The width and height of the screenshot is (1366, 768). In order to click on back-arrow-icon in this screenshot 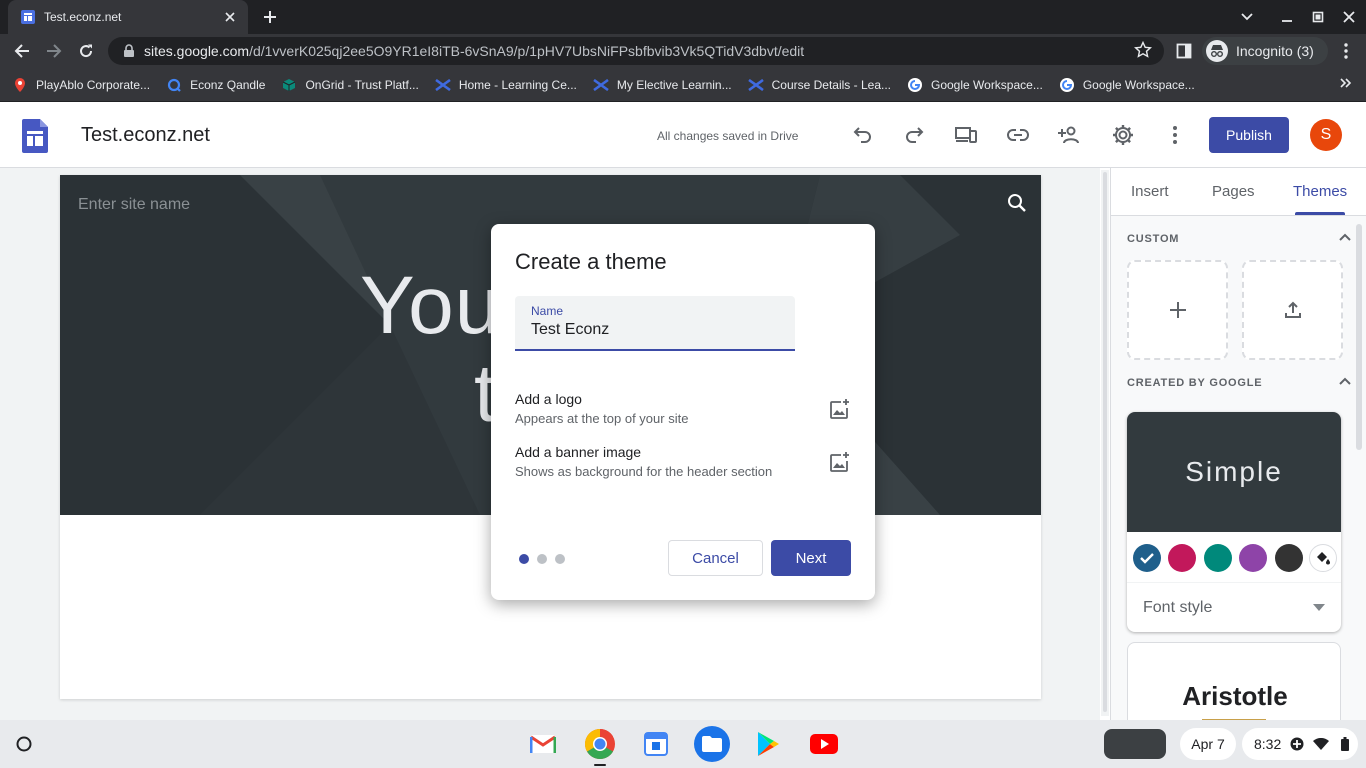, I will do `click(22, 51)`.